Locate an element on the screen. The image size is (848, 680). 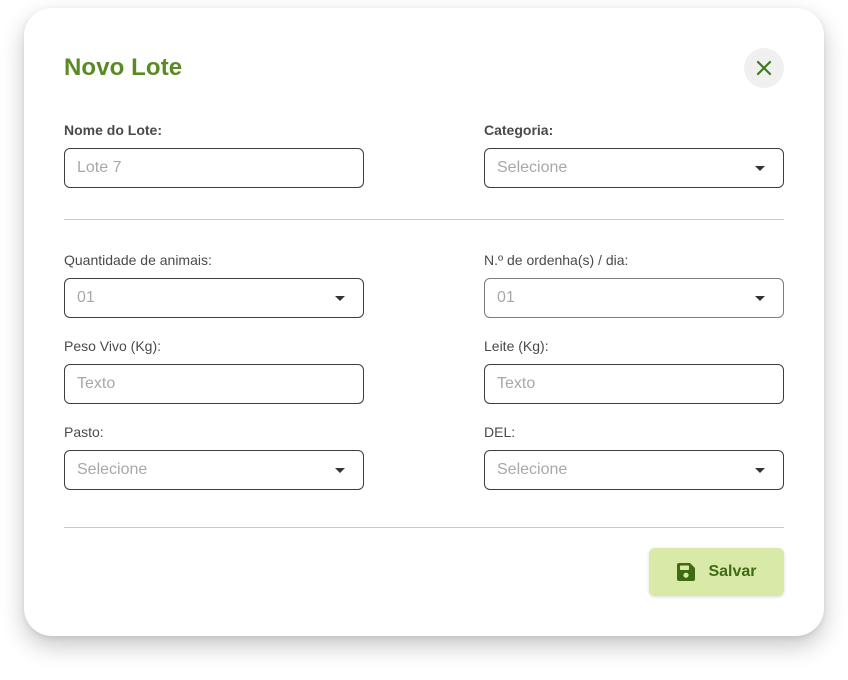
del-select: Selecione is located at coordinates (634, 470).